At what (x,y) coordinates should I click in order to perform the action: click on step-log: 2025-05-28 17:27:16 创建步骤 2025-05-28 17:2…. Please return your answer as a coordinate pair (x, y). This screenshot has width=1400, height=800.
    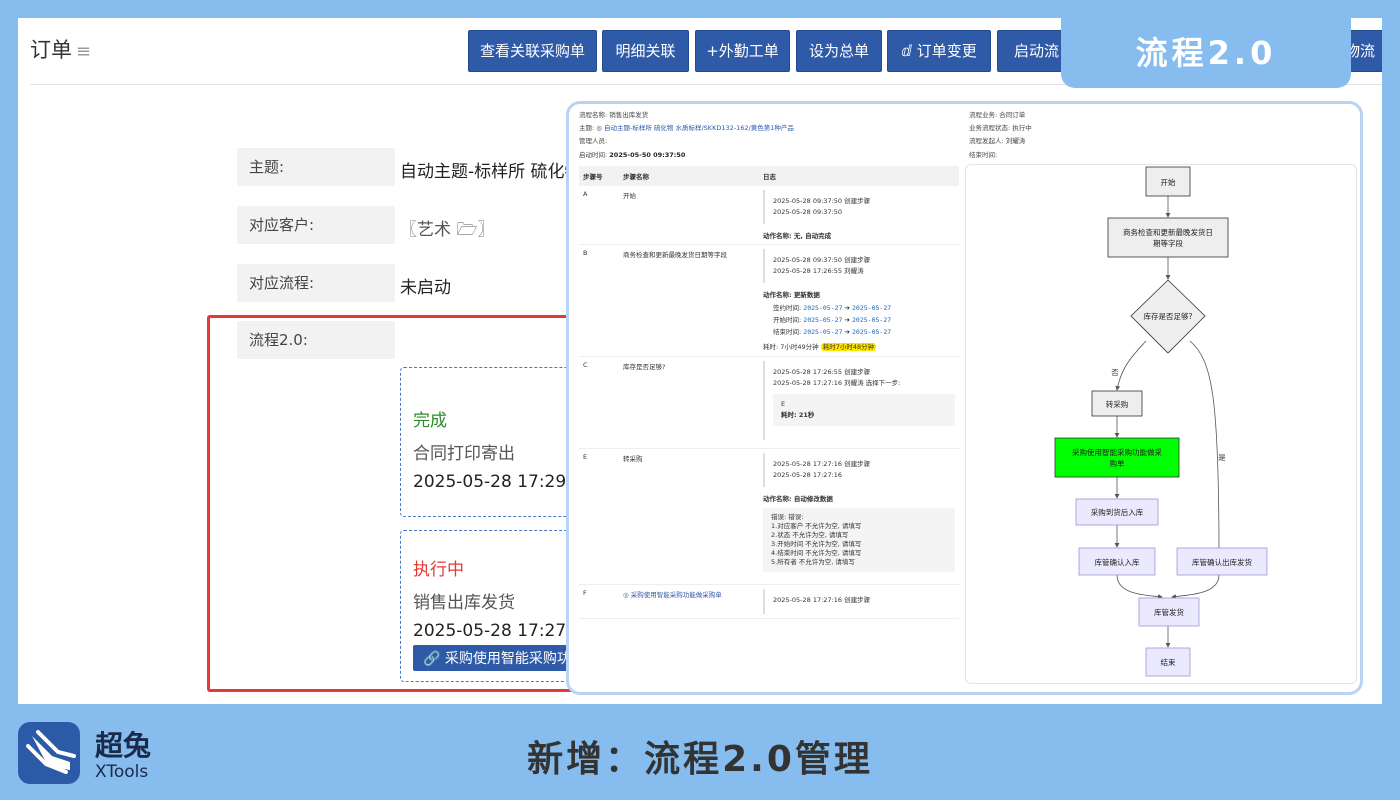
    Looking at the image, I should click on (859, 516).